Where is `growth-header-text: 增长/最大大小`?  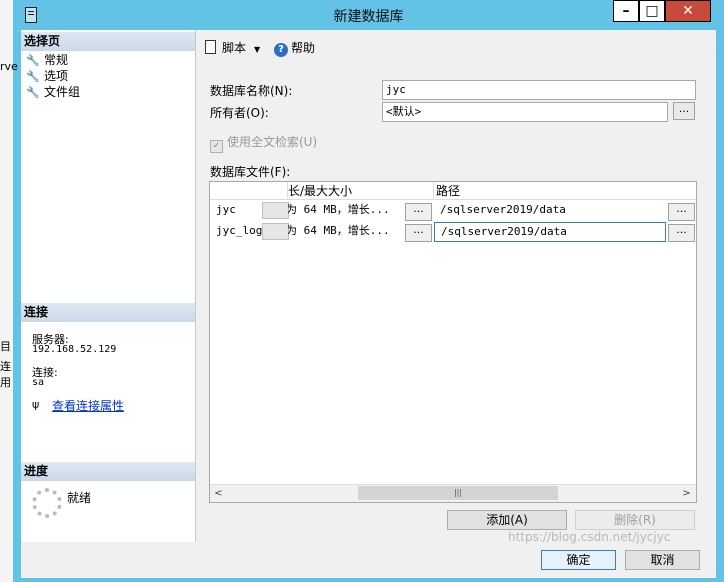
growth-header-text: 增长/最大大小 is located at coordinates (320, 191).